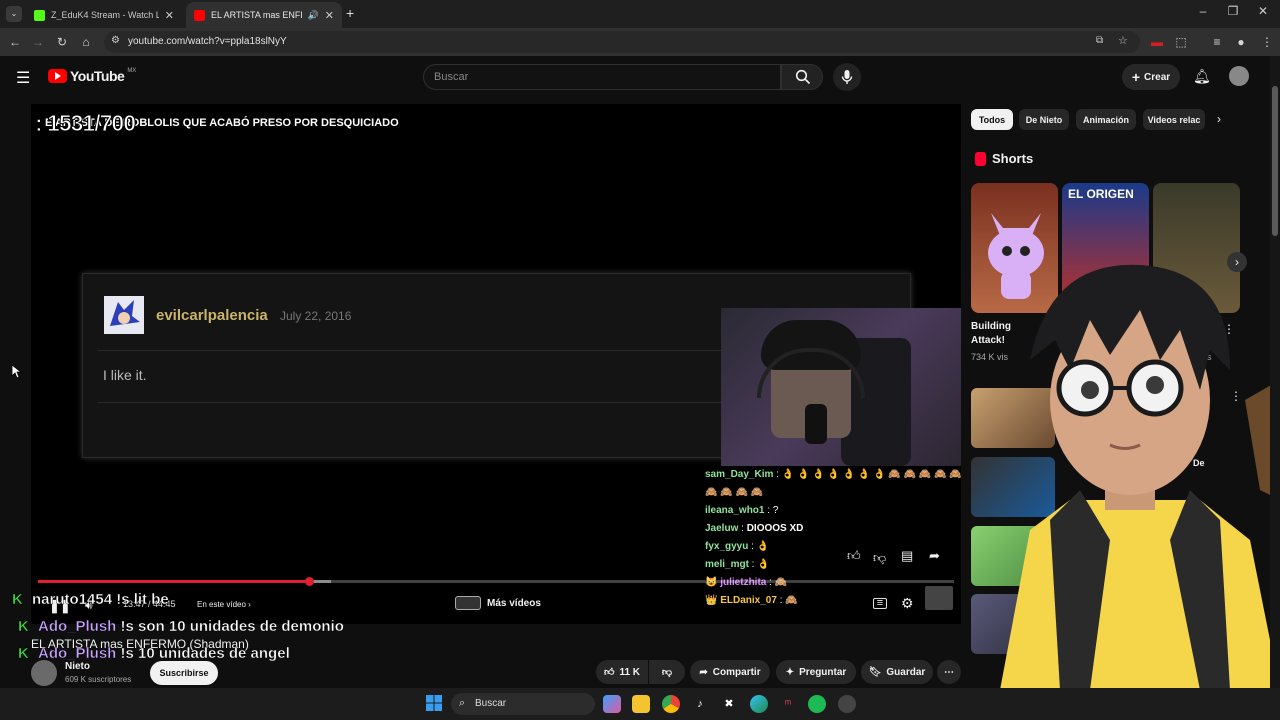  I want to click on progress-bar, so click(496, 581).